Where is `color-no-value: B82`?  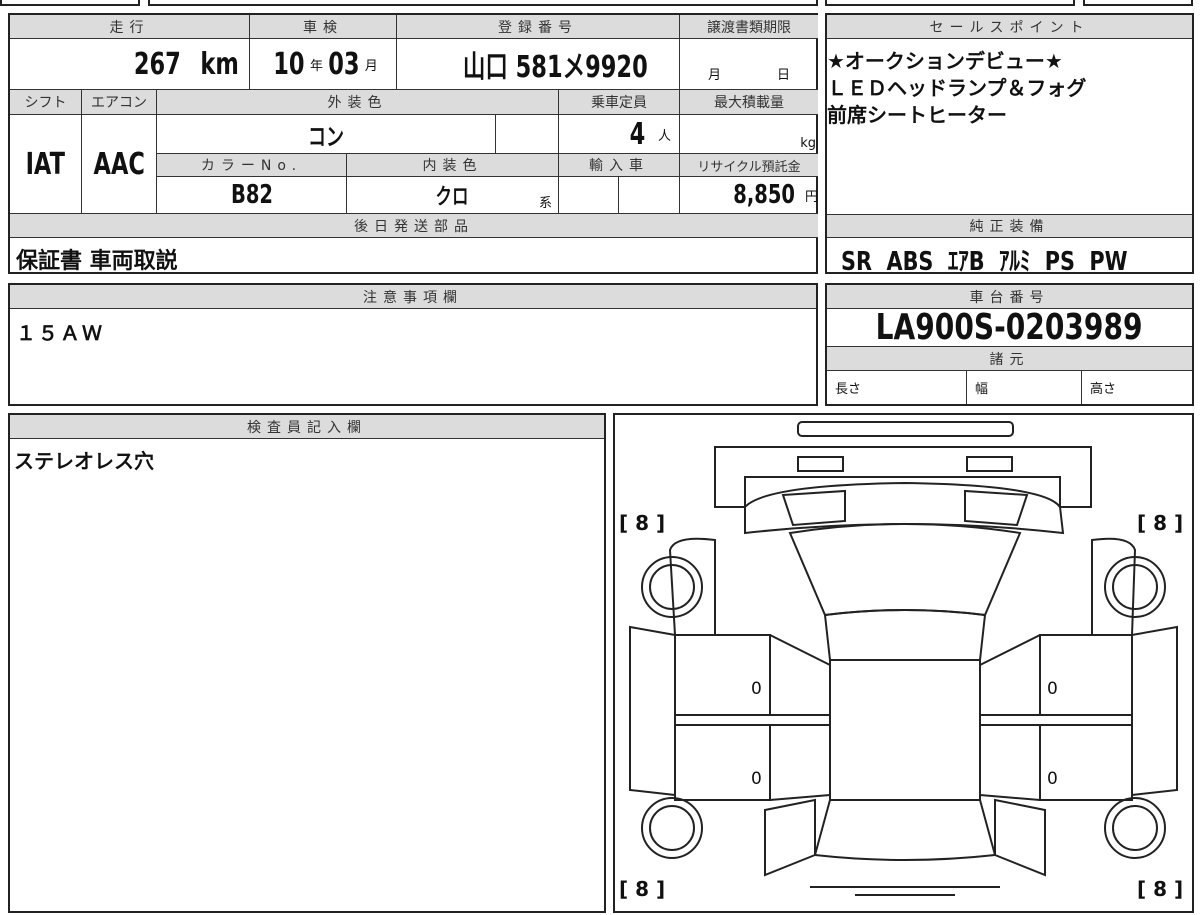
color-no-value: B82 is located at coordinates (252, 195).